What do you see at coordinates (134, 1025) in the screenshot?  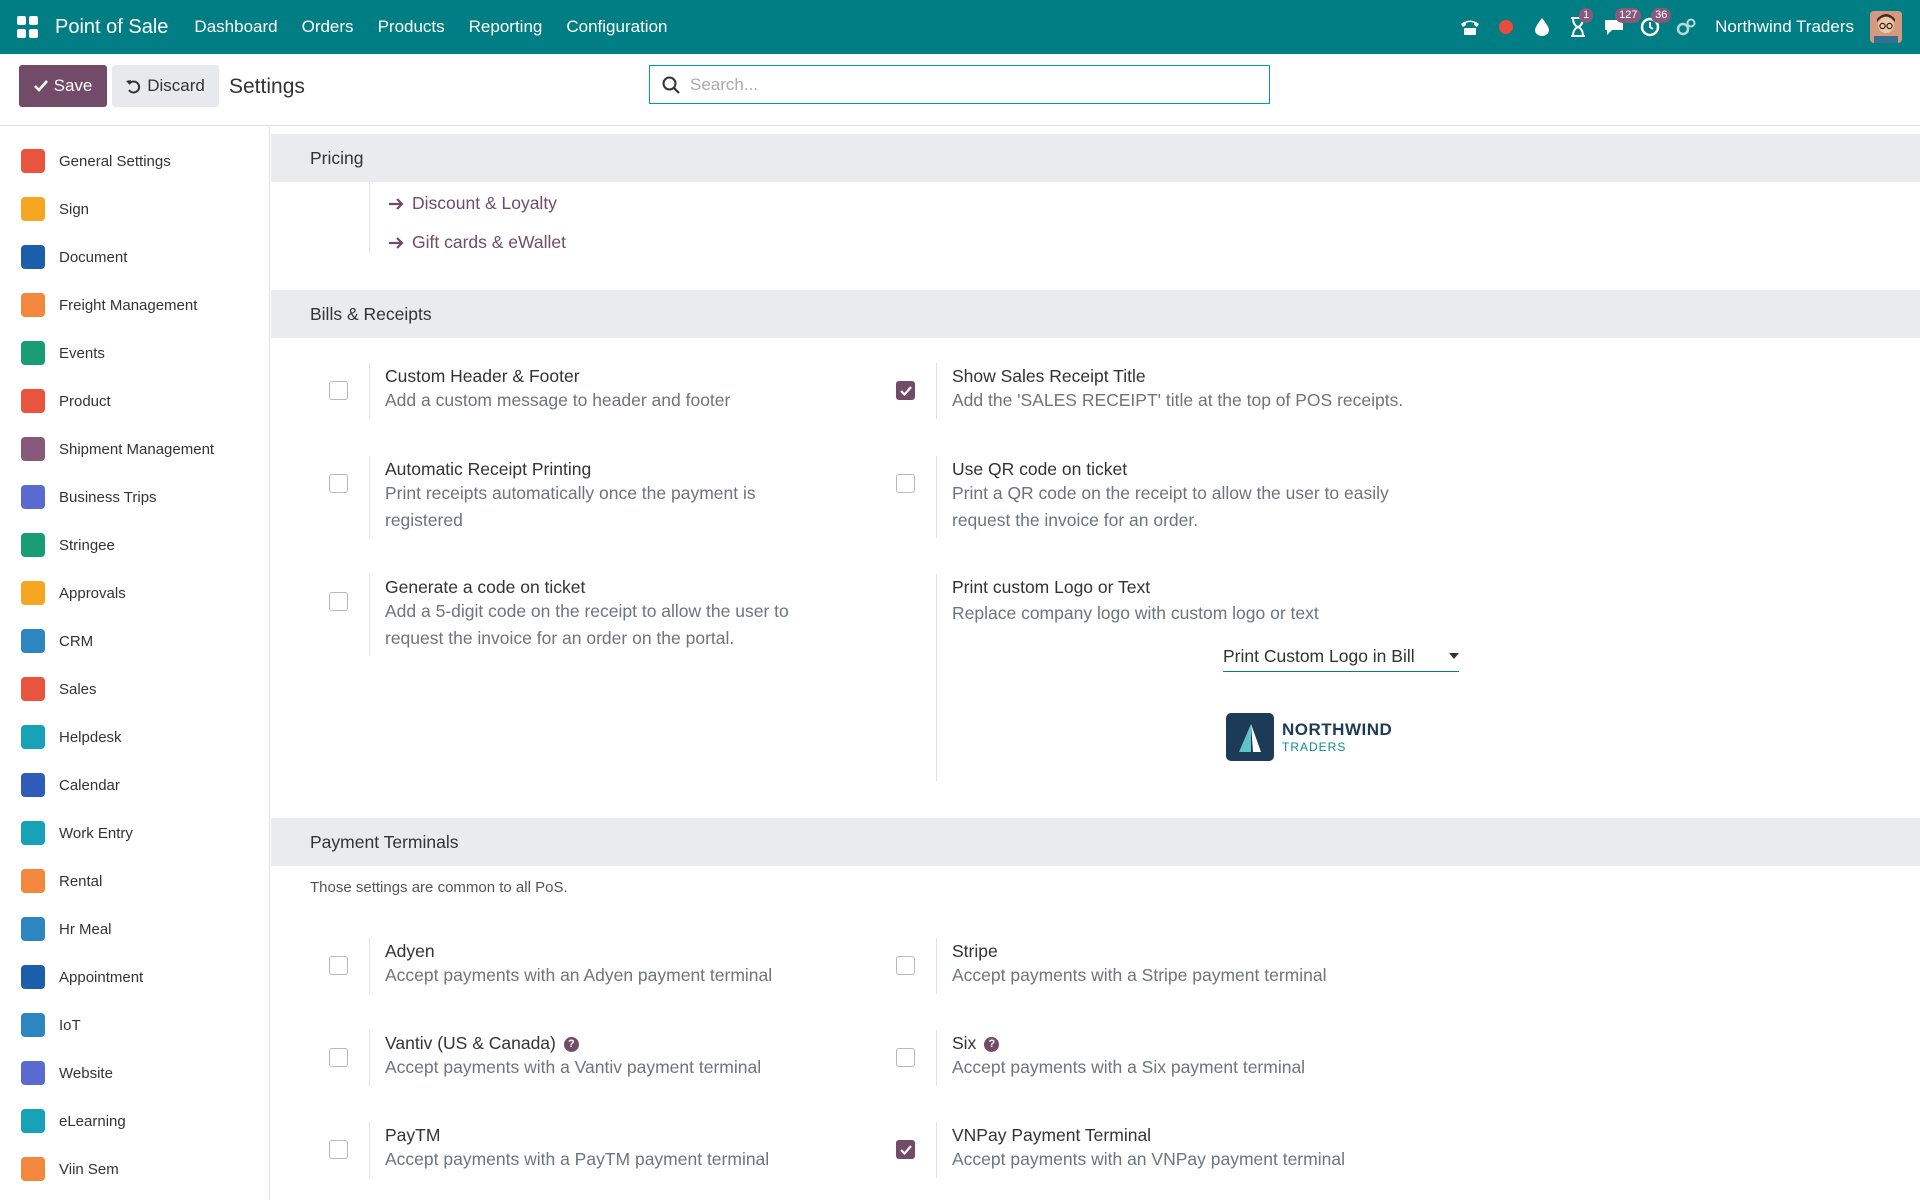 I see `sidebar-item-iot: IoT` at bounding box center [134, 1025].